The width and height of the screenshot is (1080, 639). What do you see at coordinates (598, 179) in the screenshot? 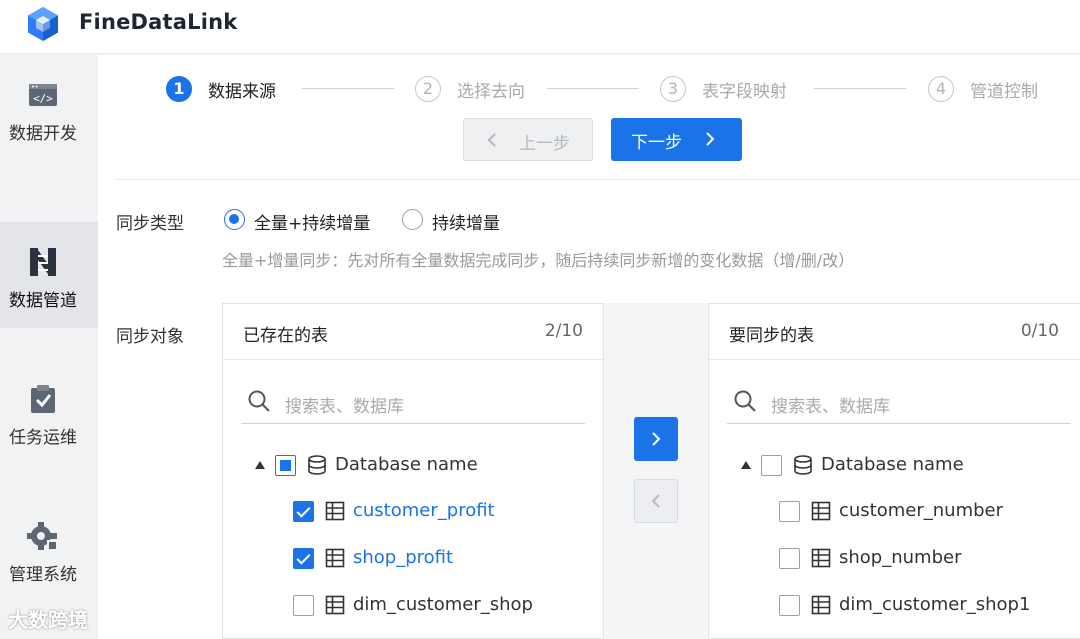
I see `divider` at bounding box center [598, 179].